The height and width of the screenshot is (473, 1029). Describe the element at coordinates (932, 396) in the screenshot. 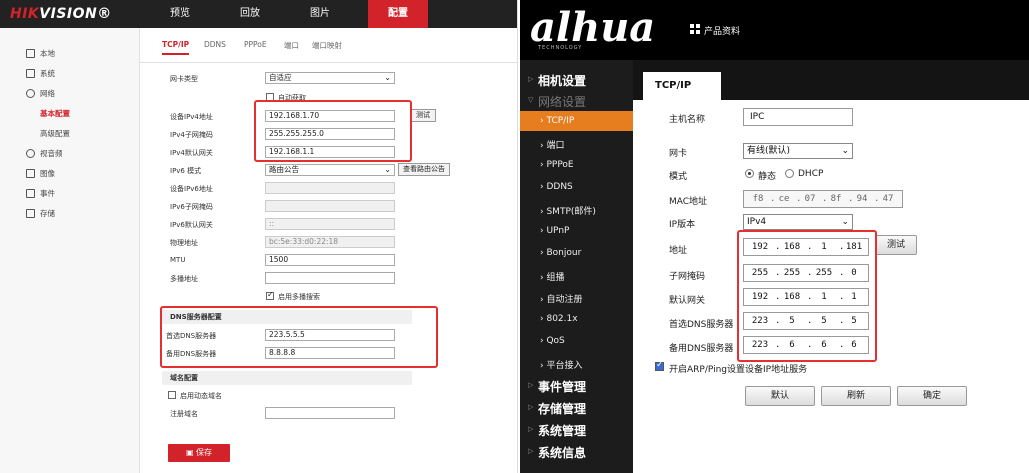

I see `confirm-button: 确定` at that location.